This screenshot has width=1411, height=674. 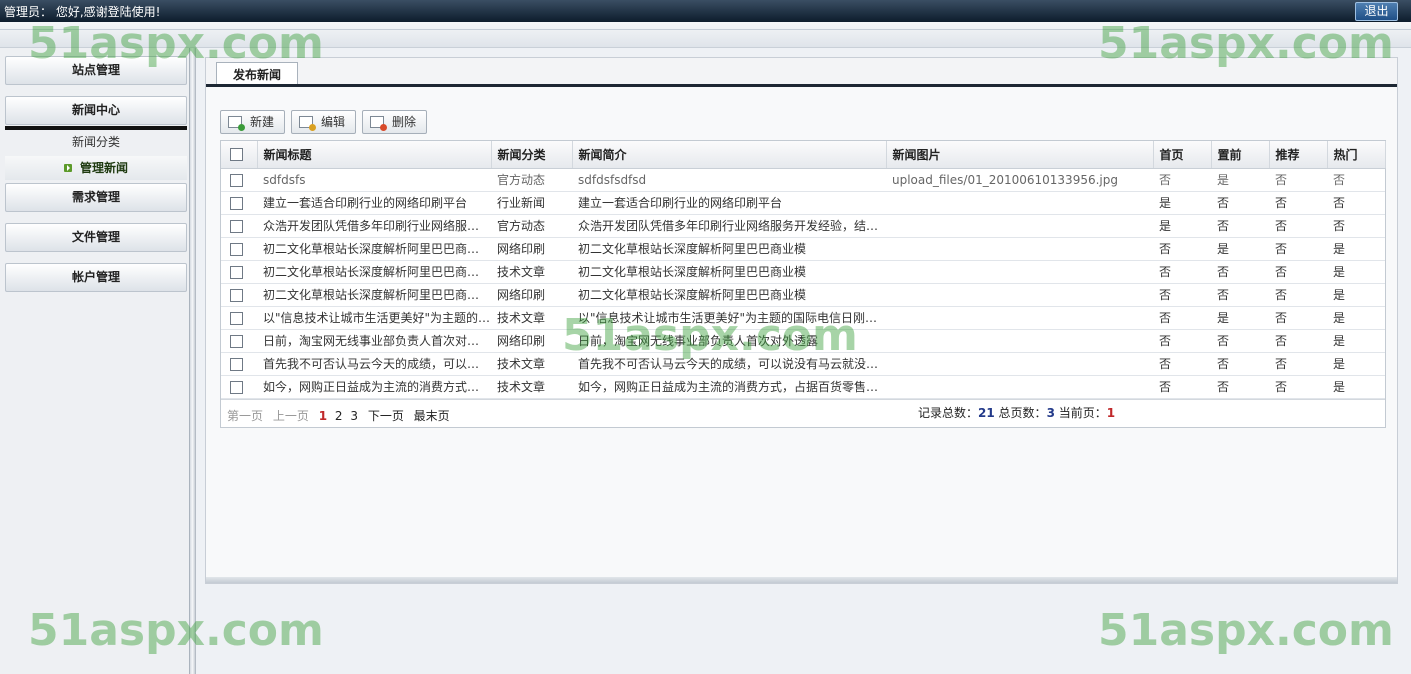 I want to click on cell-hot: 否, so click(x=1356, y=180).